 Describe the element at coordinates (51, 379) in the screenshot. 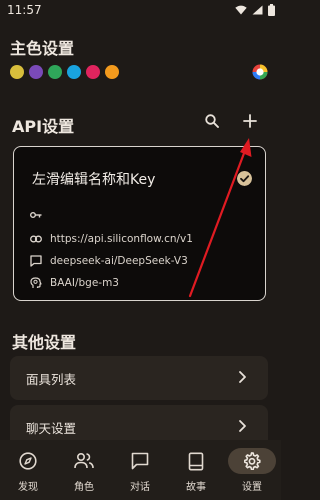

I see `mask-list-label: 面具列表` at that location.